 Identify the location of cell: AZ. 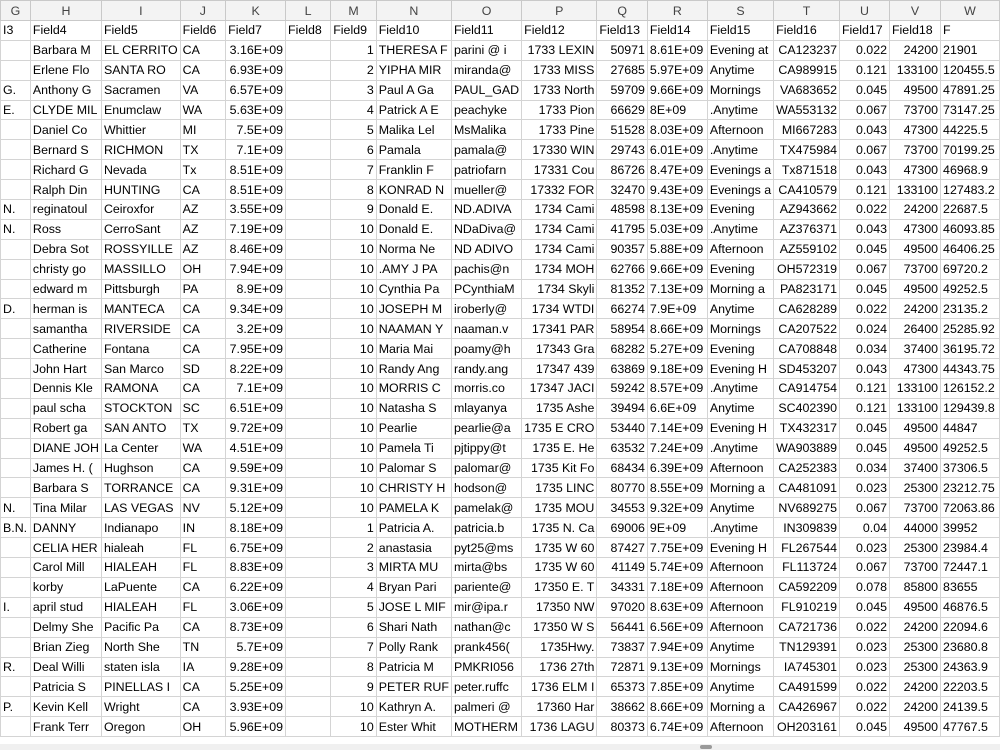
(203, 209).